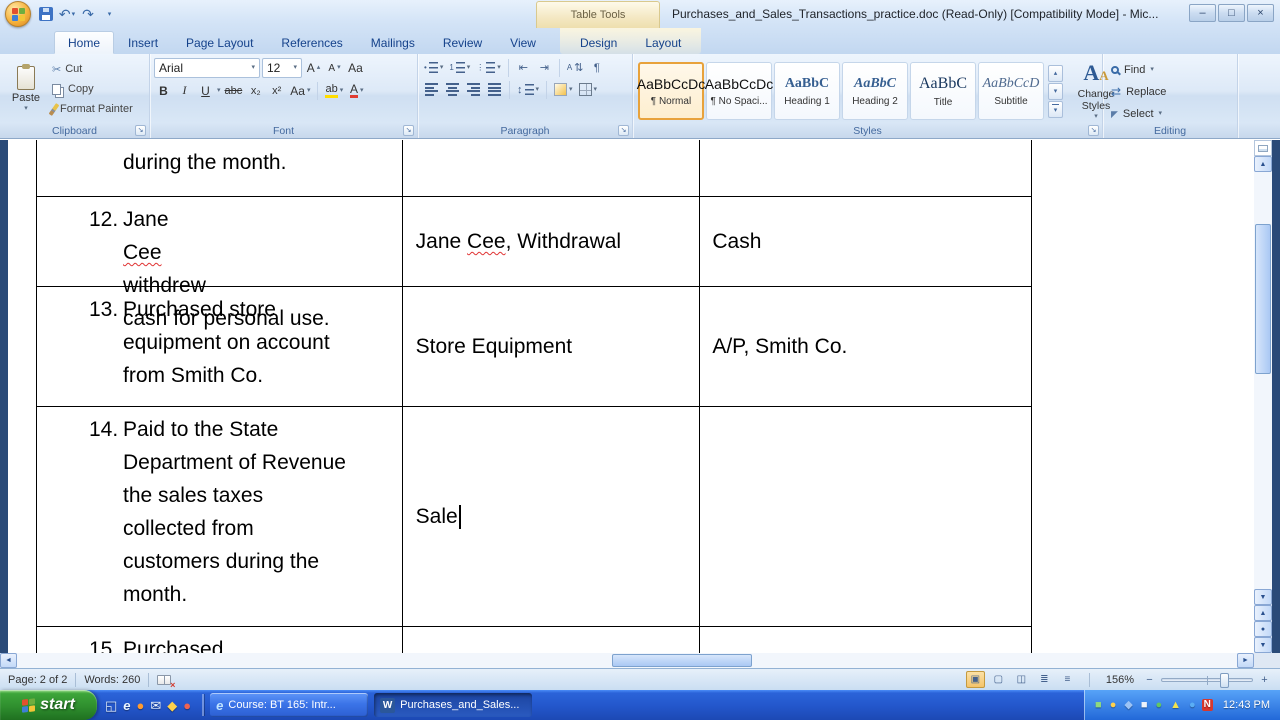  I want to click on shading-button: ▾, so click(563, 89).